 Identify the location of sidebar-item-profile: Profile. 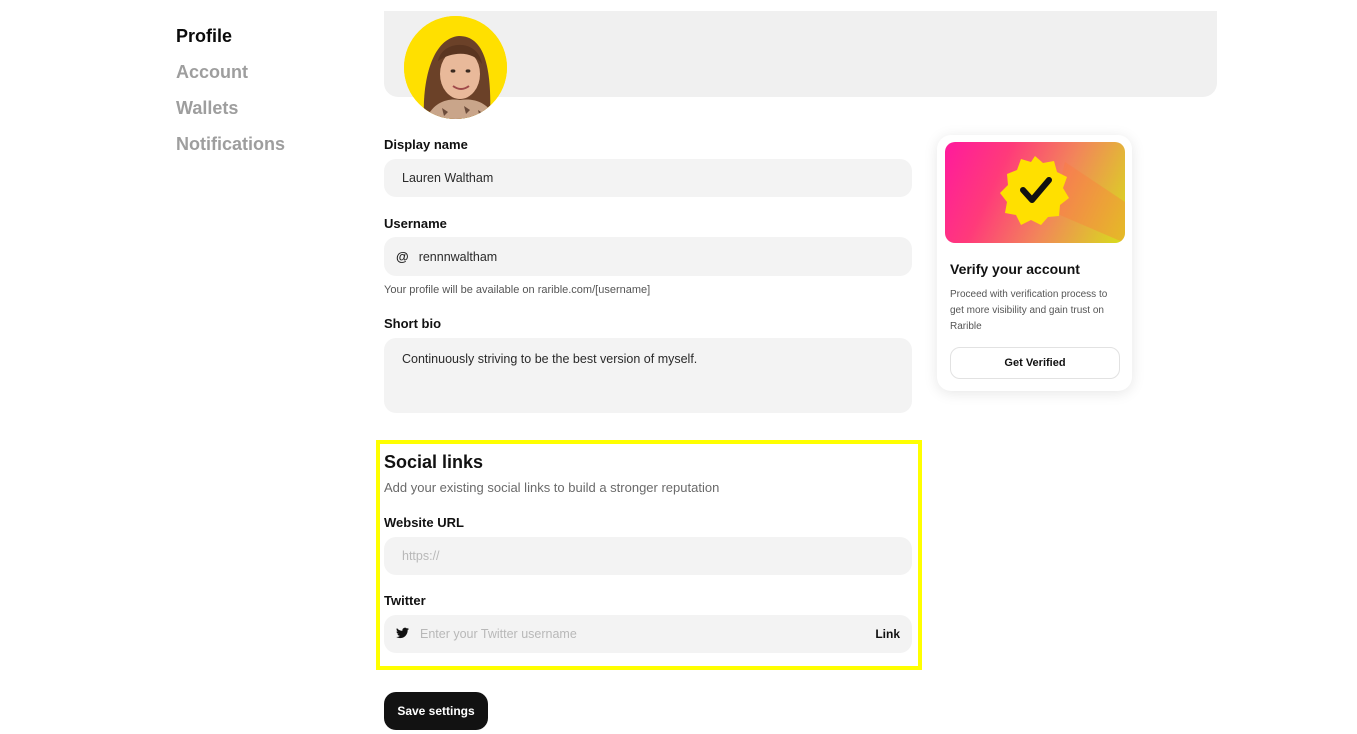
(266, 42).